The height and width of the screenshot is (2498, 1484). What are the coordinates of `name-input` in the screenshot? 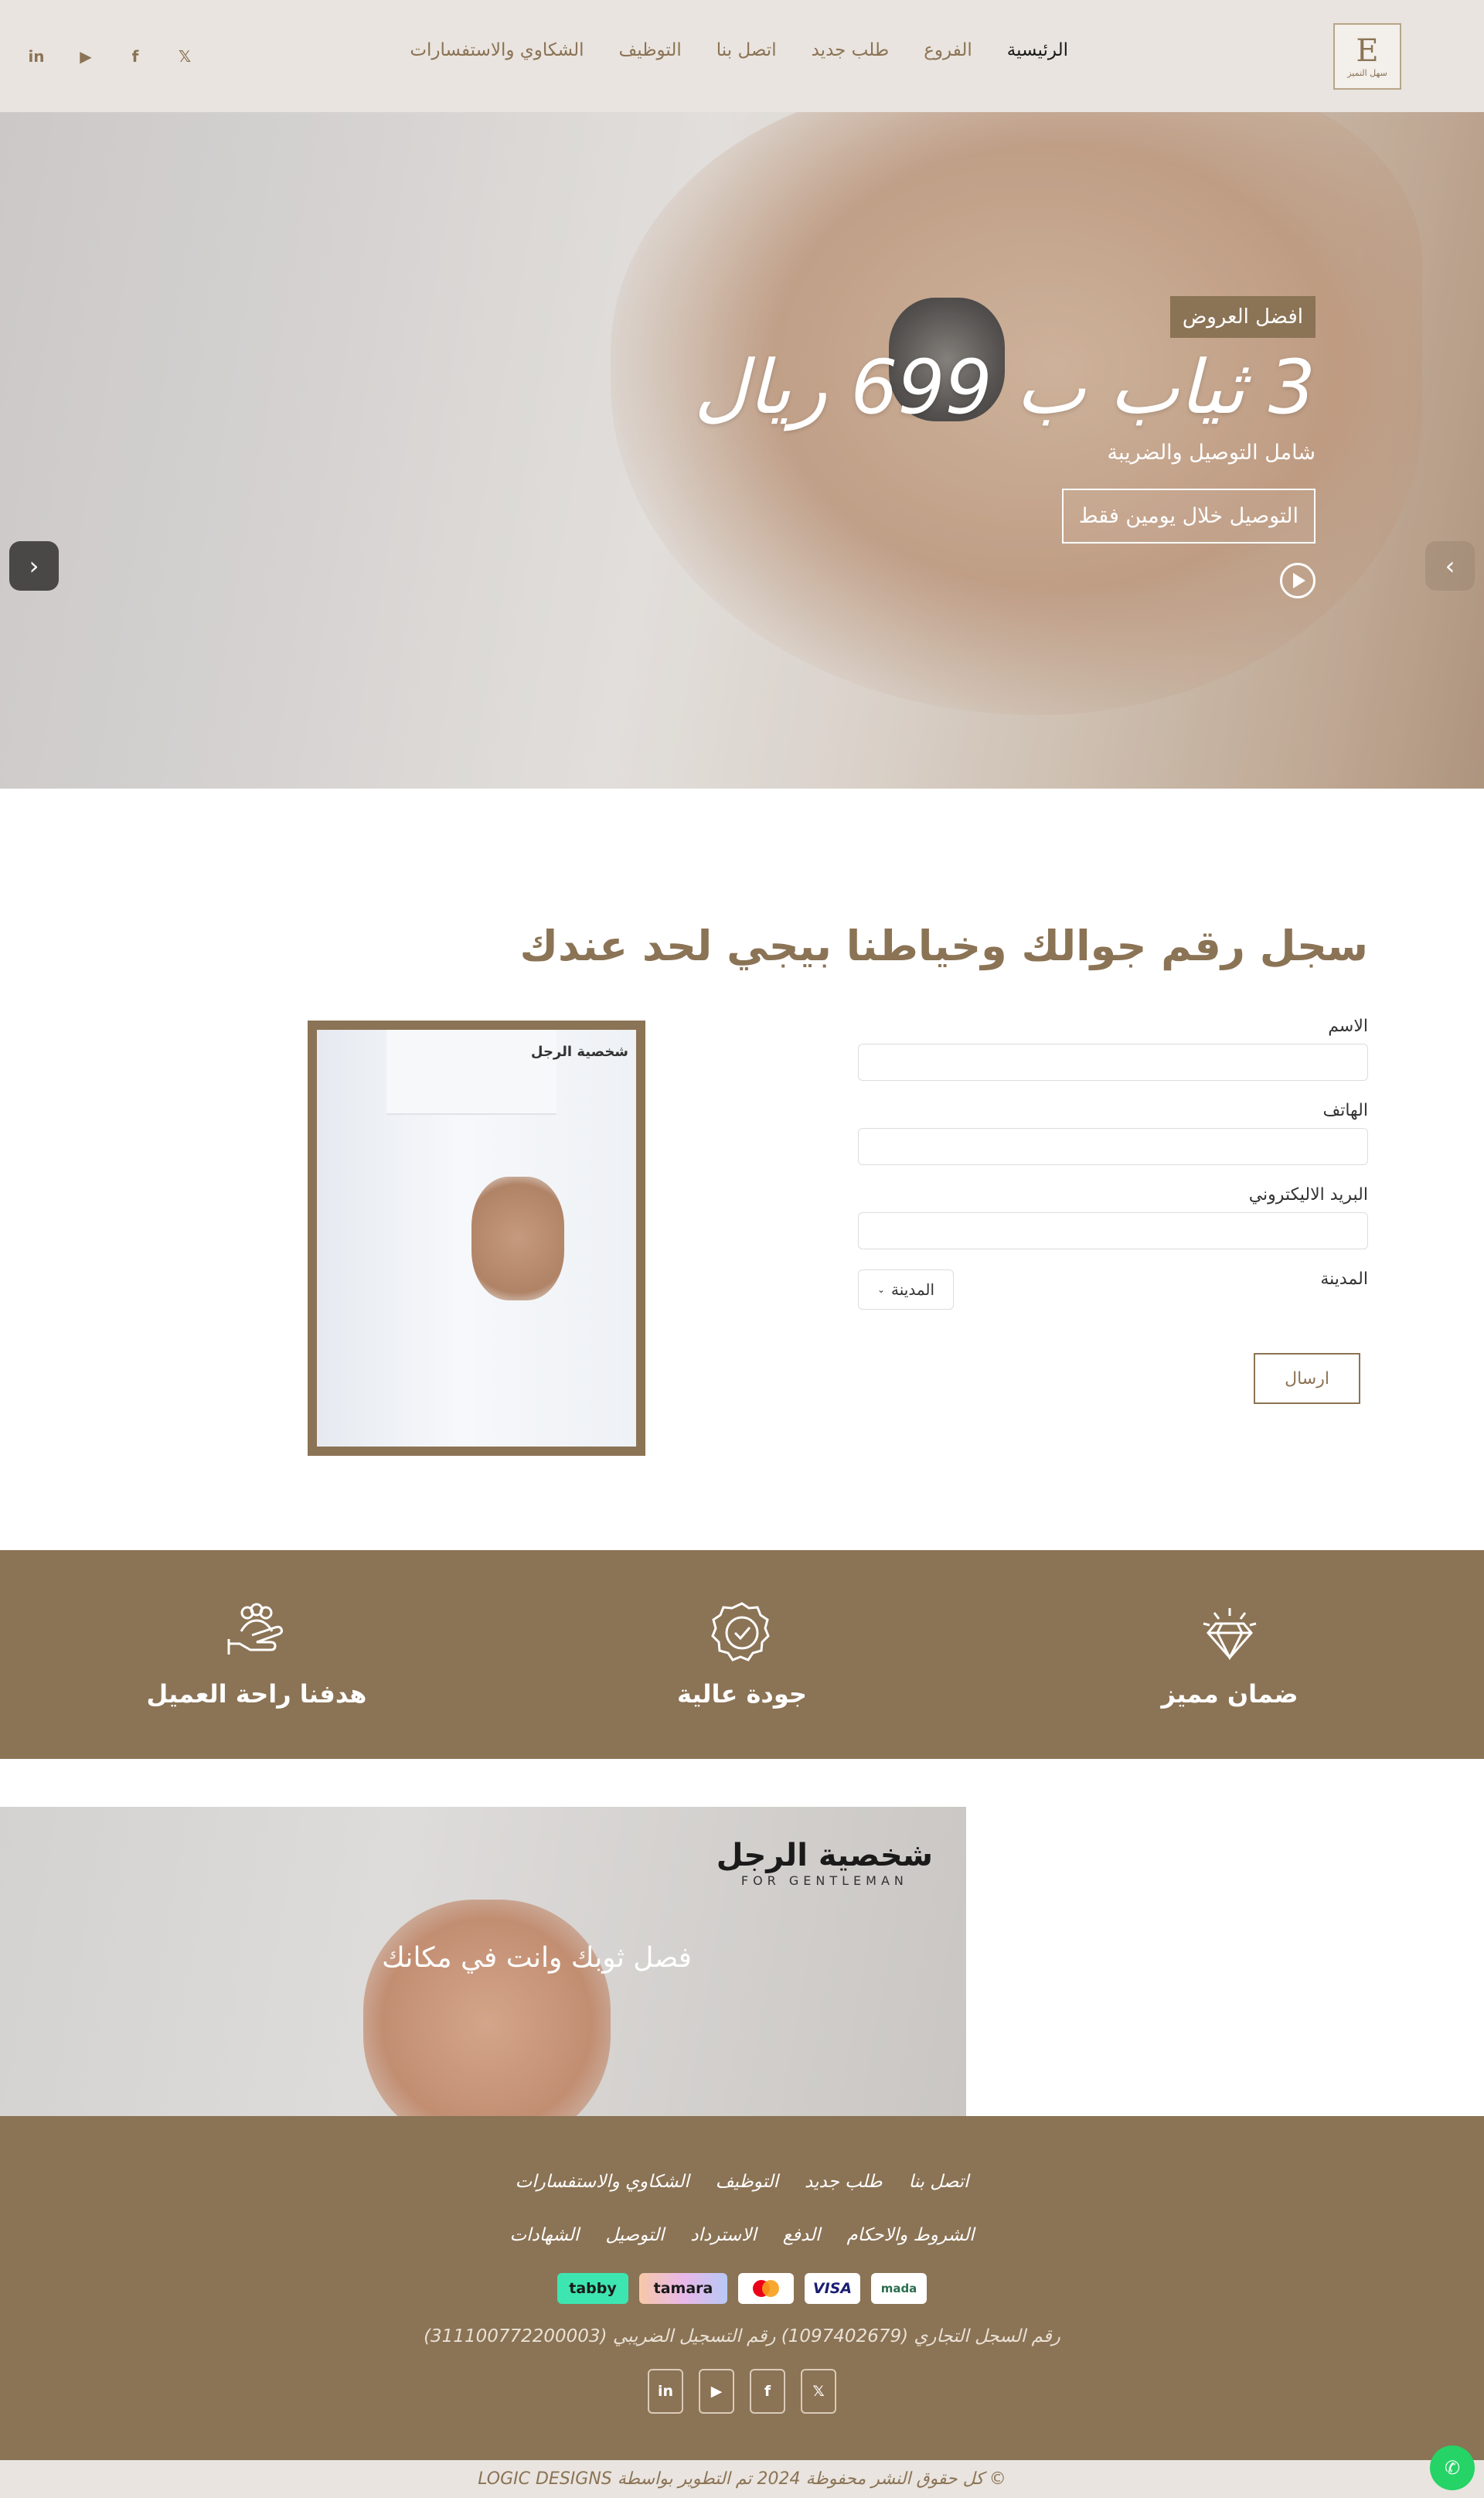 It's located at (1113, 1062).